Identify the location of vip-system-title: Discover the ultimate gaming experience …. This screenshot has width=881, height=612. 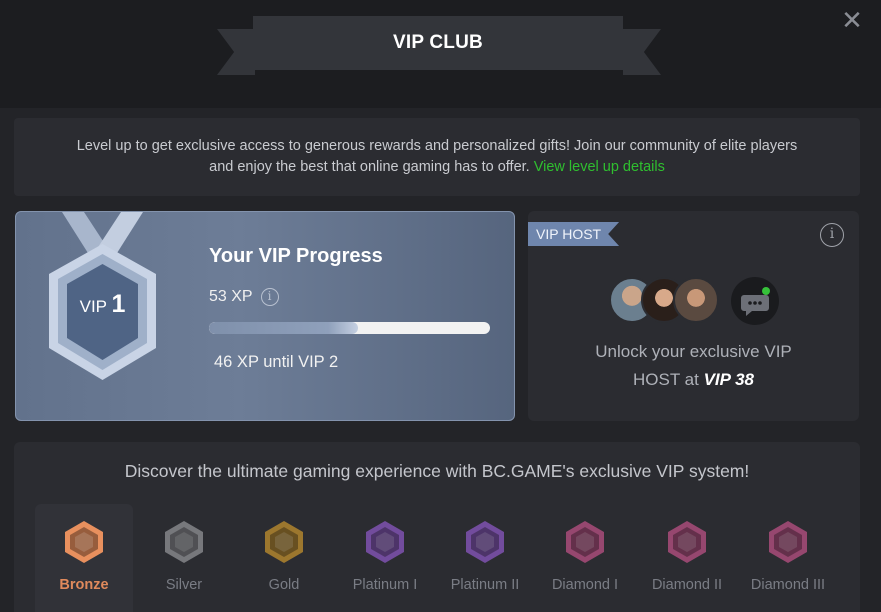
(437, 471).